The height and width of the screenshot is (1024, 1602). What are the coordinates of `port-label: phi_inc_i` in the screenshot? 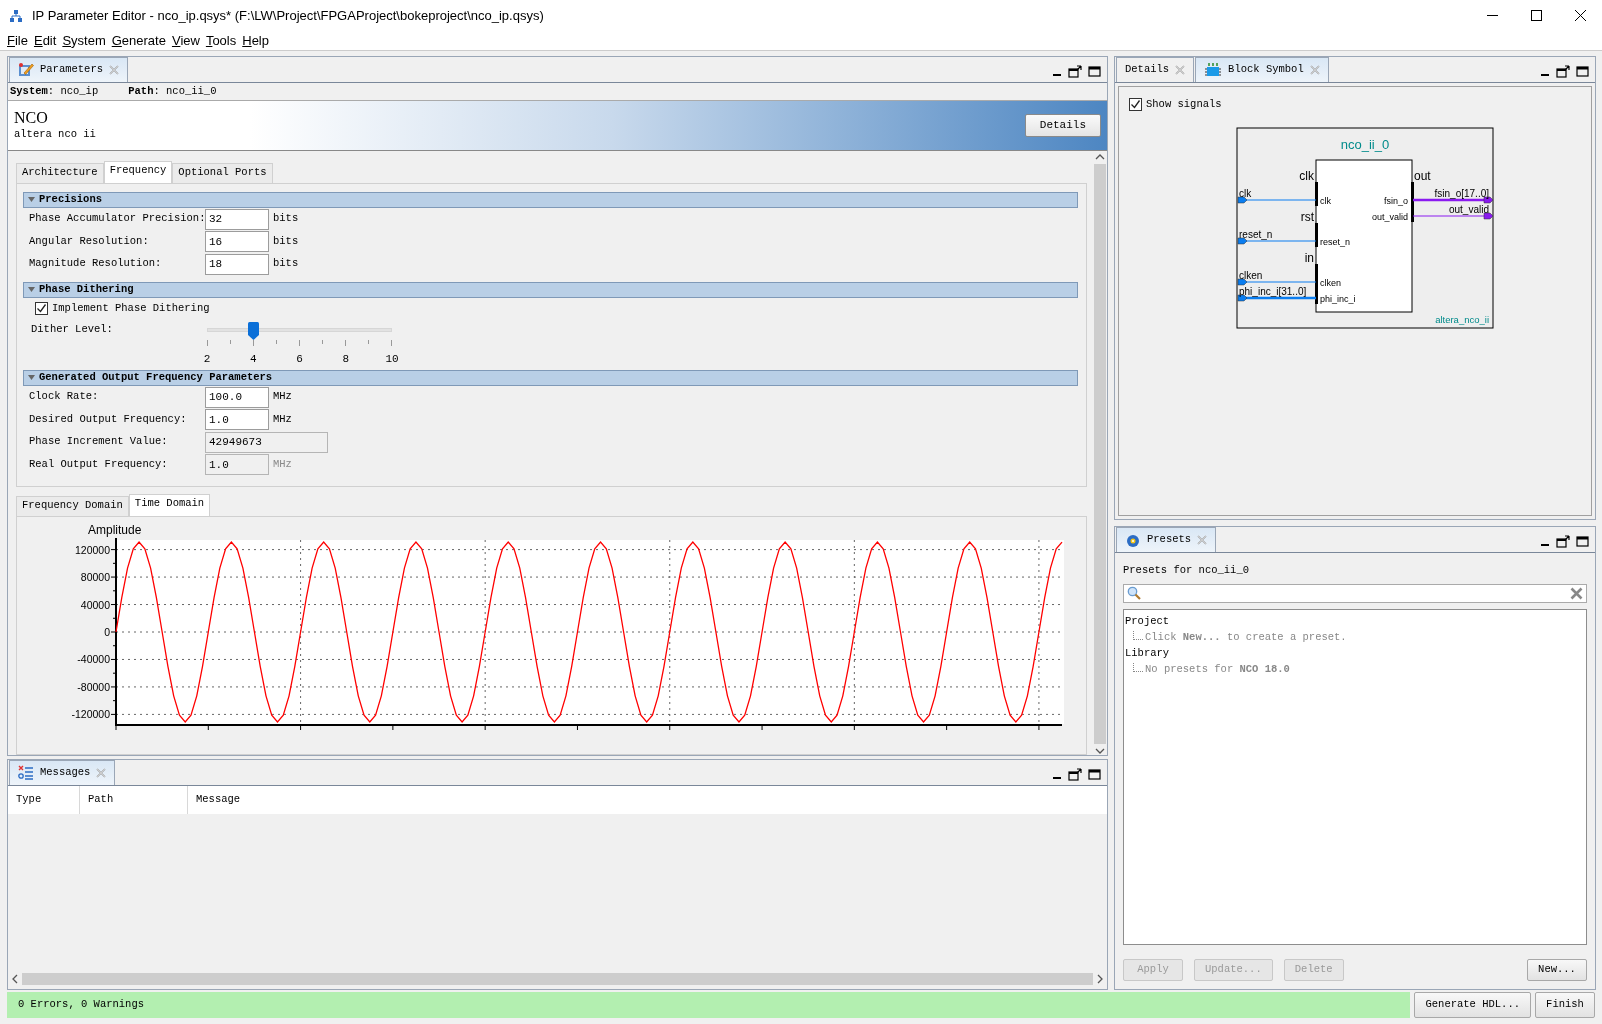 It's located at (1338, 298).